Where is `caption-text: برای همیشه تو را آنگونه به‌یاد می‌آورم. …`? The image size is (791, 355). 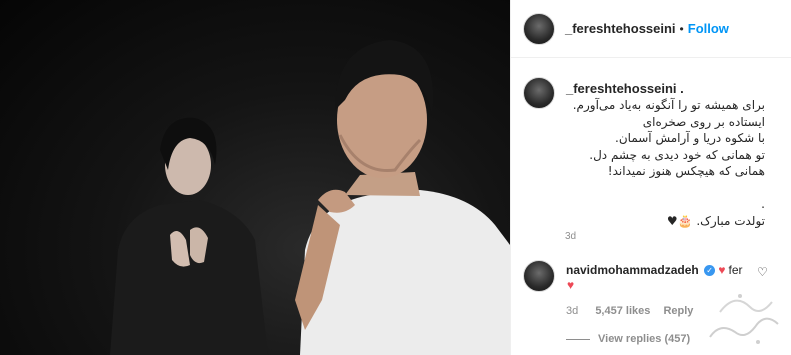
caption-text: برای همیشه تو را آنگونه به‌یاد می‌آورم. … is located at coordinates (660, 163).